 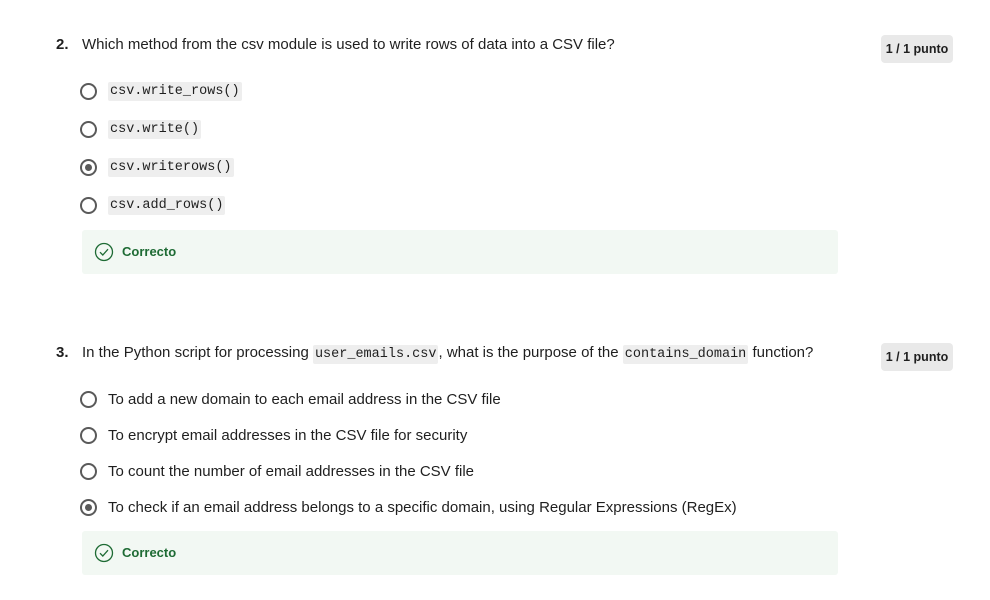 What do you see at coordinates (175, 91) in the screenshot?
I see `option-label: csv.write_rows()` at bounding box center [175, 91].